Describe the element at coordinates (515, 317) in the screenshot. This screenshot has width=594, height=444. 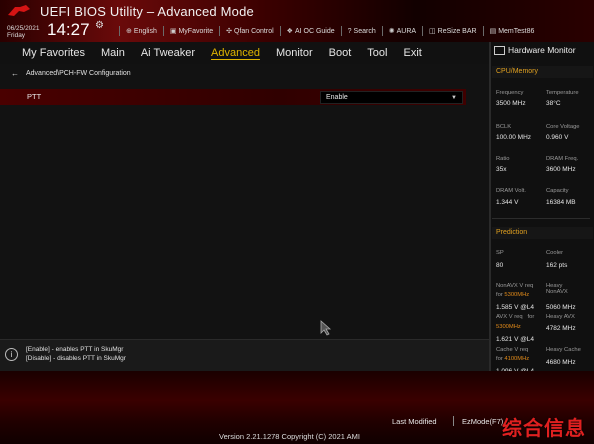
I see `hm-label: AVX V req for` at that location.